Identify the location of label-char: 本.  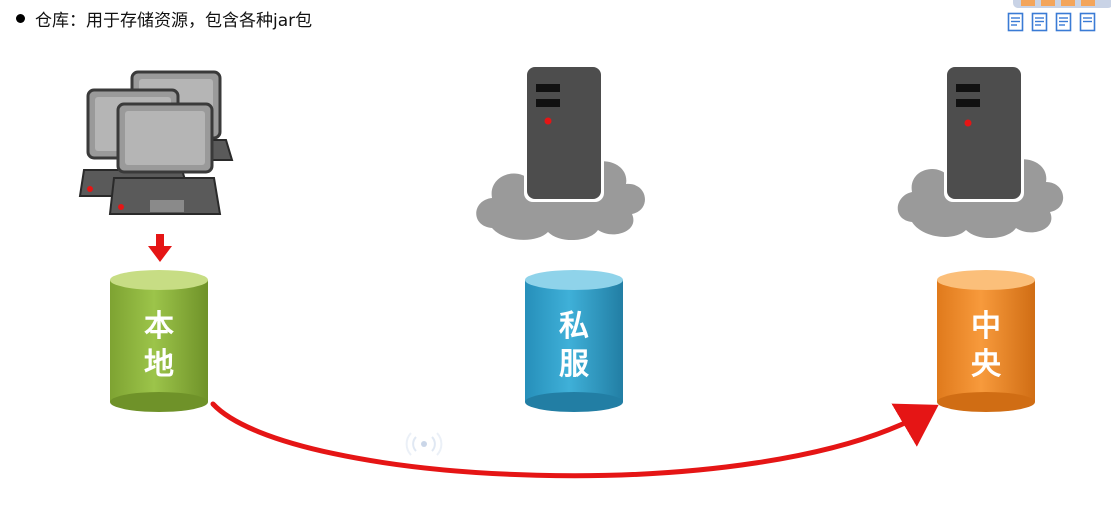
(159, 326).